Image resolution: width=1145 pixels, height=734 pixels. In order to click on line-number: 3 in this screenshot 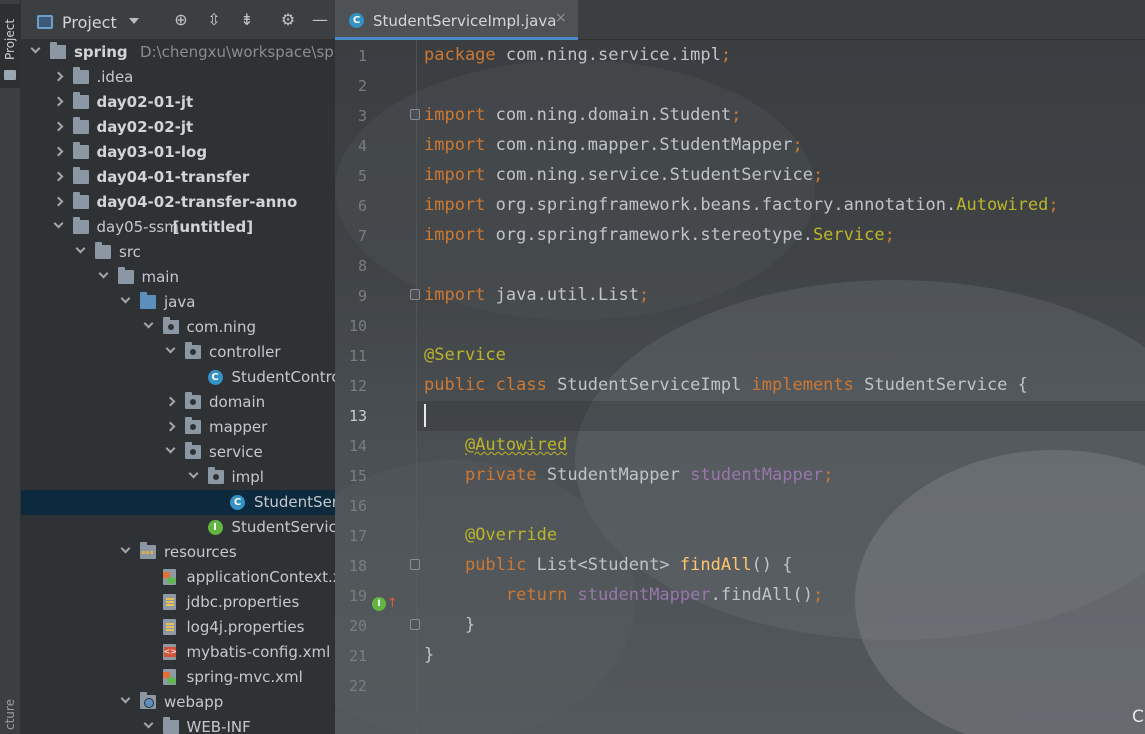, I will do `click(362, 116)`.